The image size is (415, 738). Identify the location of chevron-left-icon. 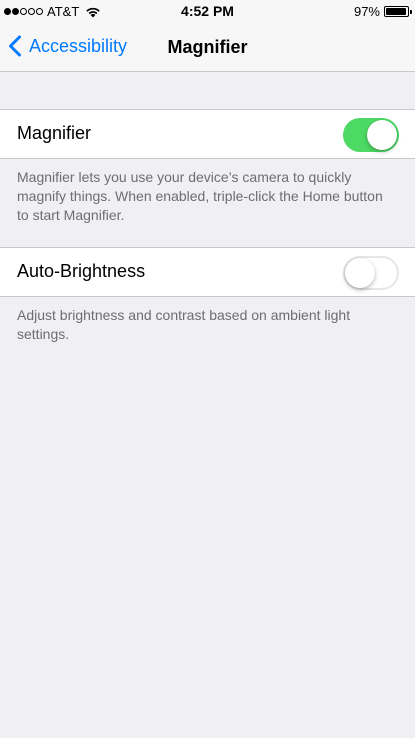
(15, 46).